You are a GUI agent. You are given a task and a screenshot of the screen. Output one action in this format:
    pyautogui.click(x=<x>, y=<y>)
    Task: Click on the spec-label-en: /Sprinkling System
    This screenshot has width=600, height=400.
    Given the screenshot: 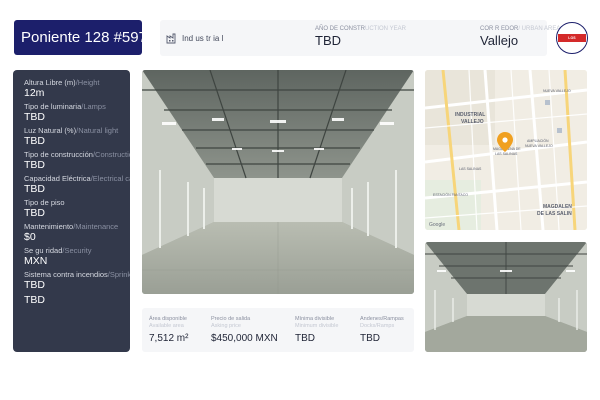 What is the action you would take?
    pyautogui.click(x=118, y=274)
    